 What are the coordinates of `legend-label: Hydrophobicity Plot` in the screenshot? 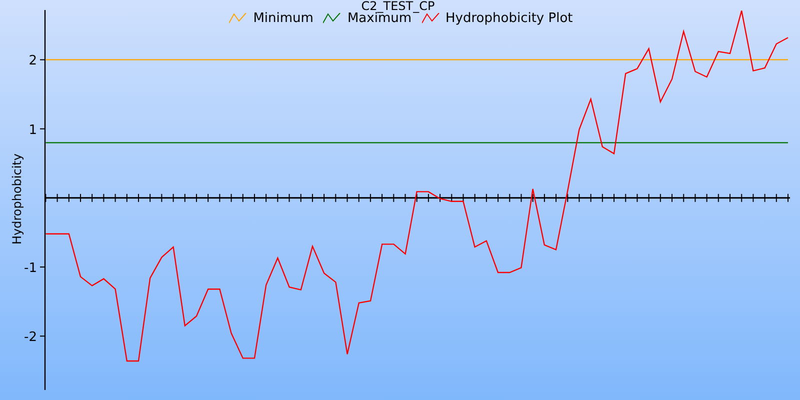 It's located at (509, 18).